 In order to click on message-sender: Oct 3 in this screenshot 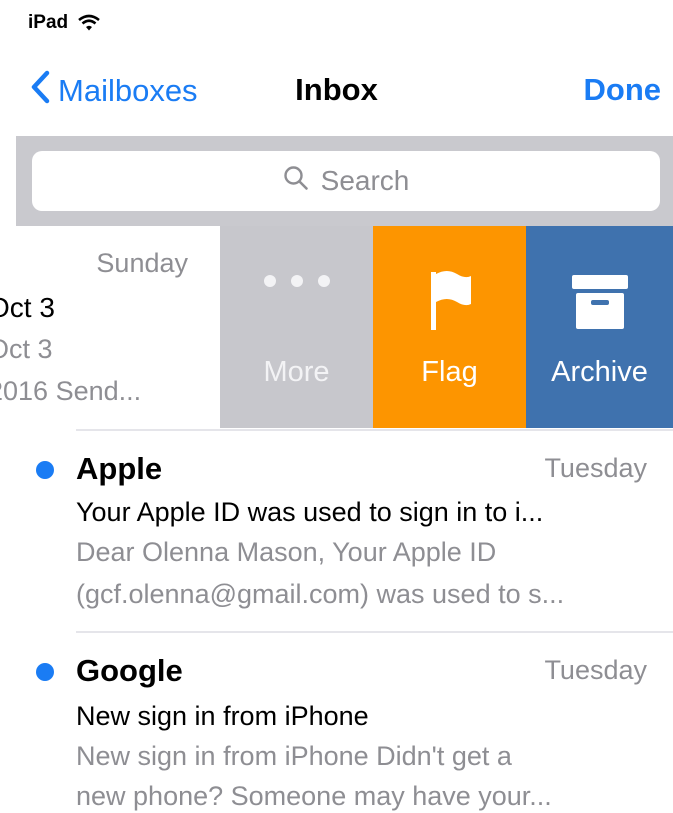, I will do `click(27, 307)`.